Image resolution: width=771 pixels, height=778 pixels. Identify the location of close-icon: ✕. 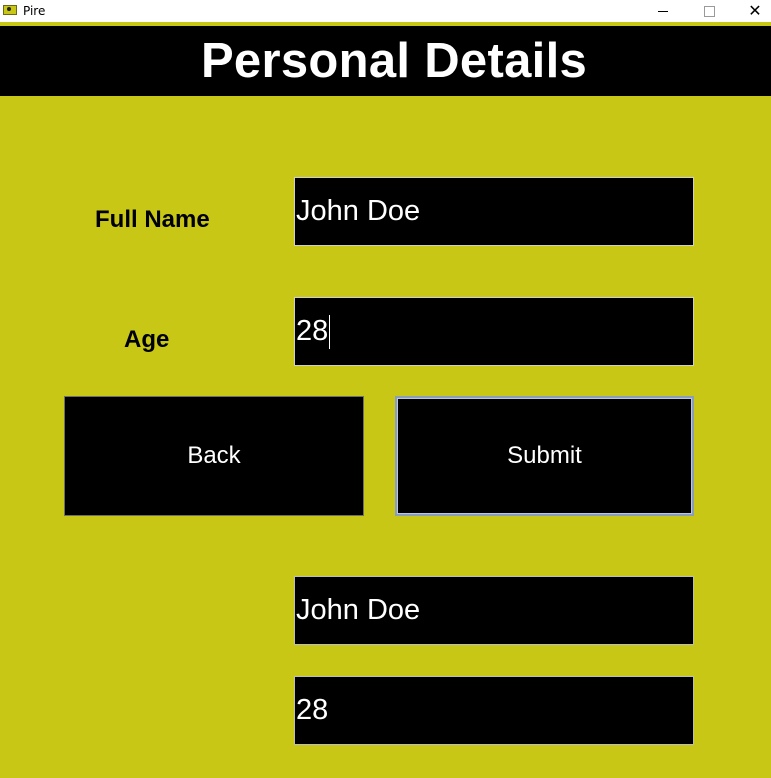
(755, 10).